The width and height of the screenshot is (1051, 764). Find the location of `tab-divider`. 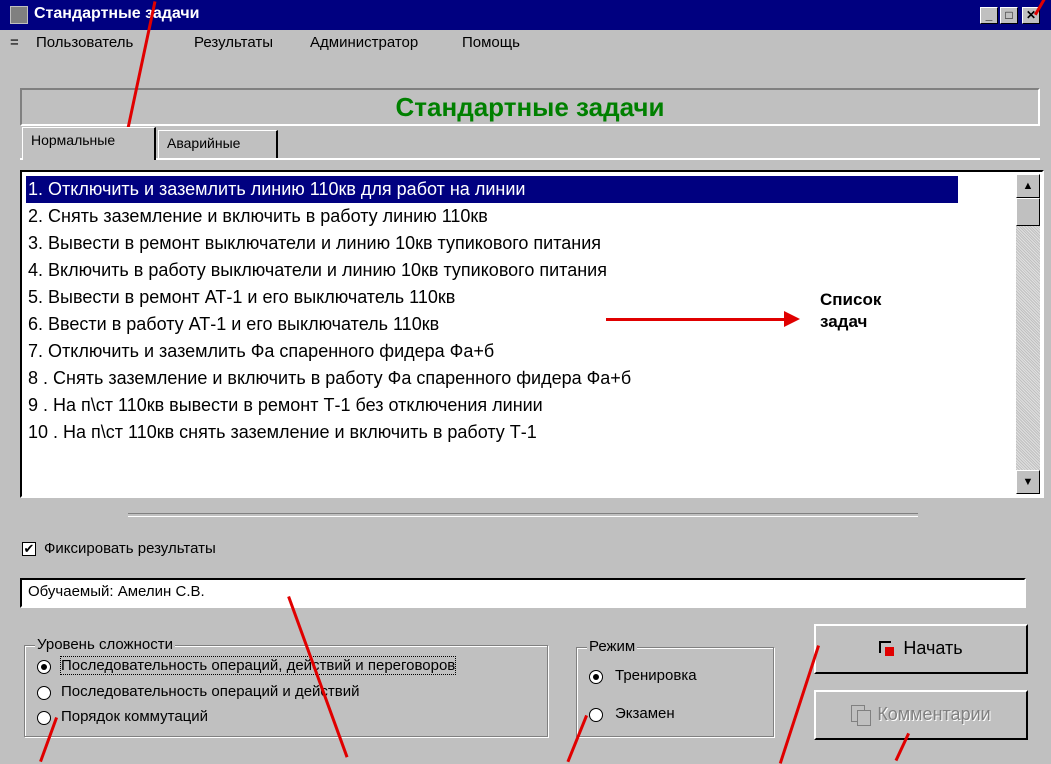

tab-divider is located at coordinates (530, 159).